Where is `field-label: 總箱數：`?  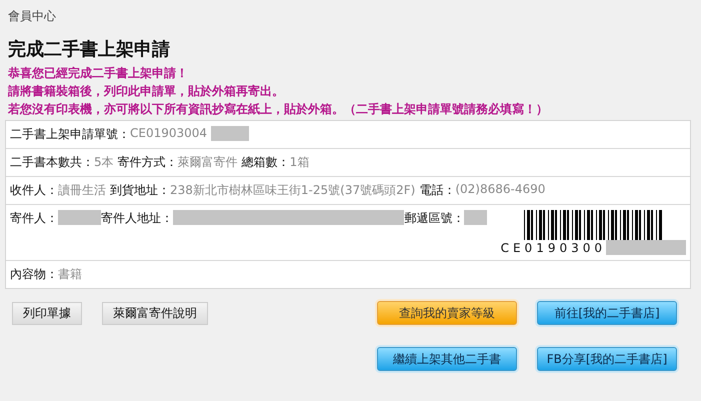 field-label: 總箱數： is located at coordinates (266, 162).